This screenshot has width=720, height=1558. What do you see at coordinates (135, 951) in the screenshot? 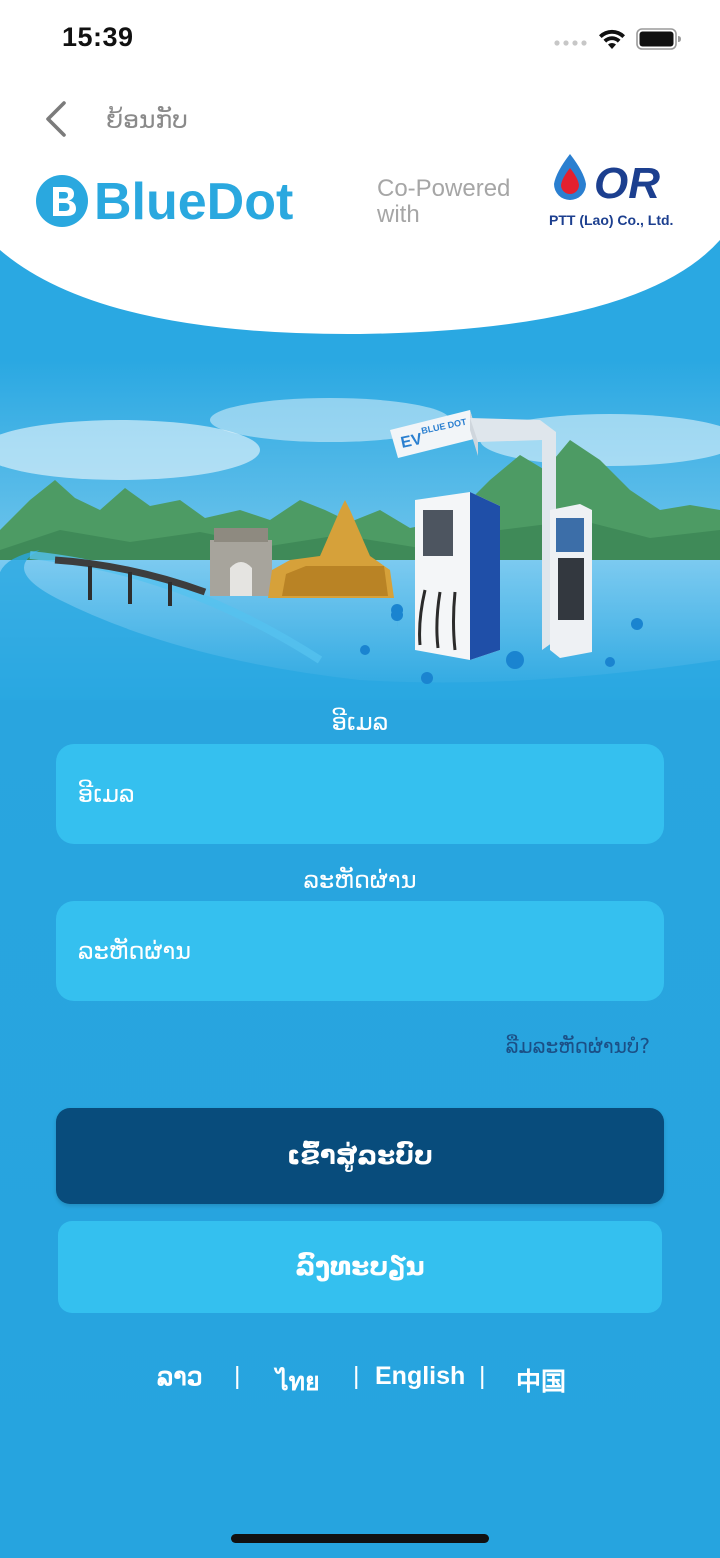
I see `password-placeholder: ລະຫັດຜ່ານ` at bounding box center [135, 951].